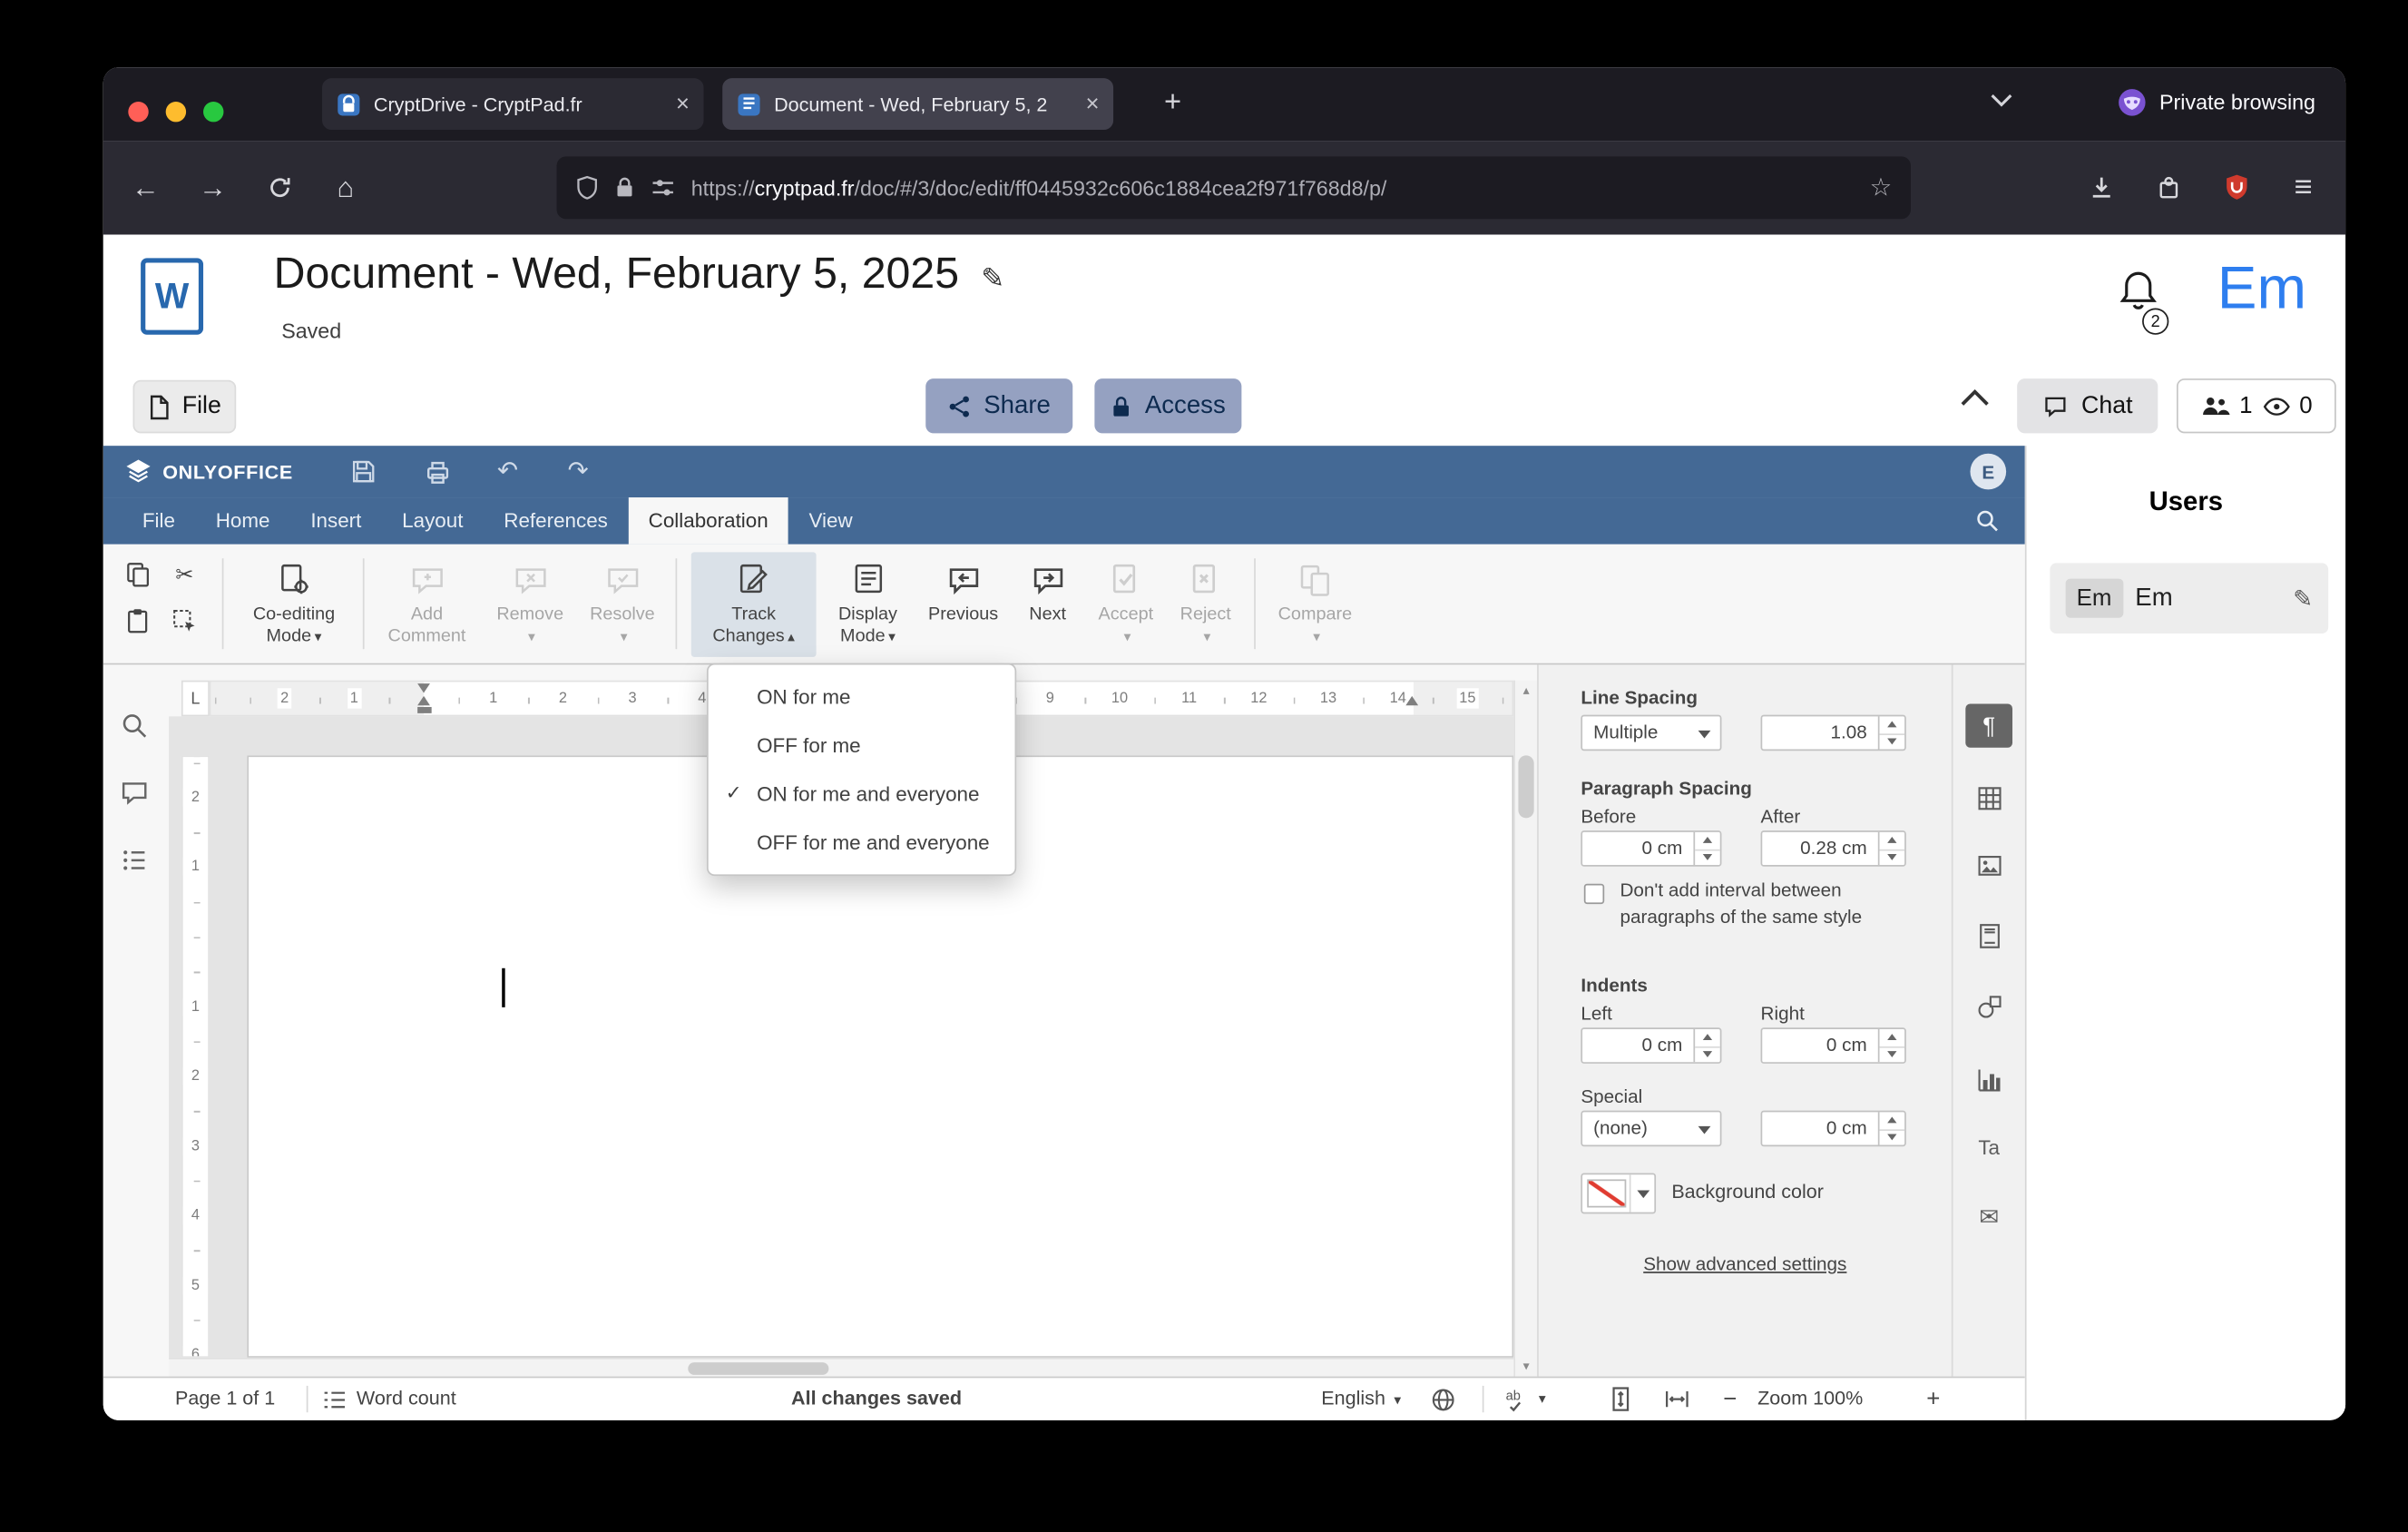 This screenshot has height=1532, width=2408. I want to click on chat-button: Chat, so click(2087, 406).